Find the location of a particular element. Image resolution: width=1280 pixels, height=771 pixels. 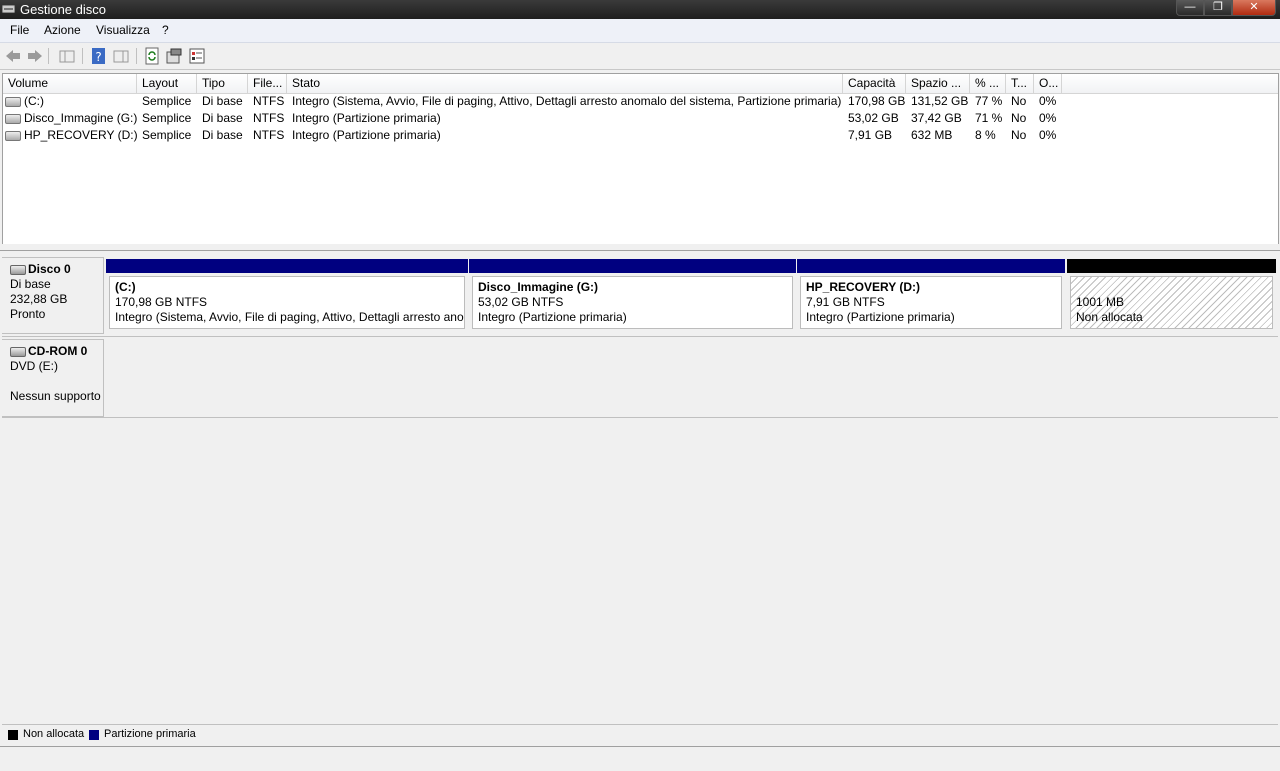

settings-list-icon is located at coordinates (197, 56).